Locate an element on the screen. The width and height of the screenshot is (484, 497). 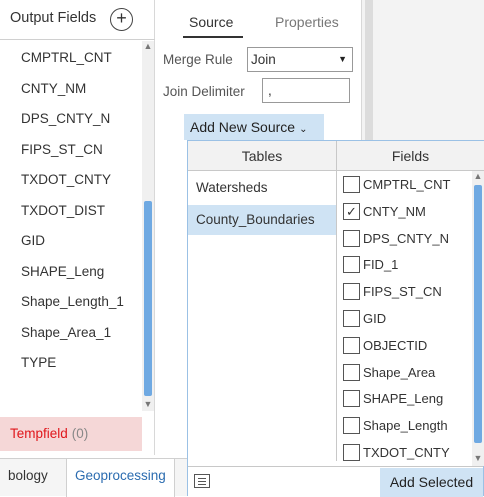
tab-geoprocessing: Geoprocessing is located at coordinates (120, 478).